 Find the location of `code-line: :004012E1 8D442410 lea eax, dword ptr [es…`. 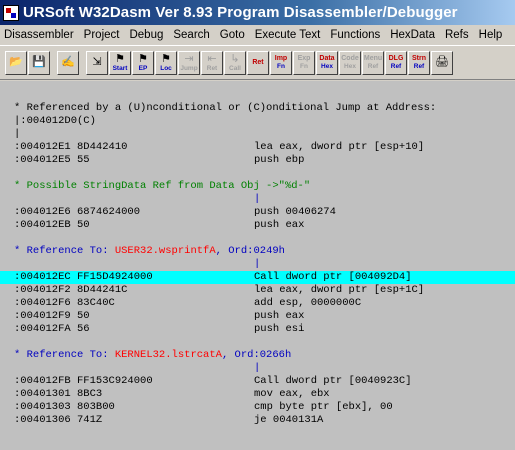

code-line: :004012E1 8D442410 lea eax, dword ptr [es… is located at coordinates (257, 147).